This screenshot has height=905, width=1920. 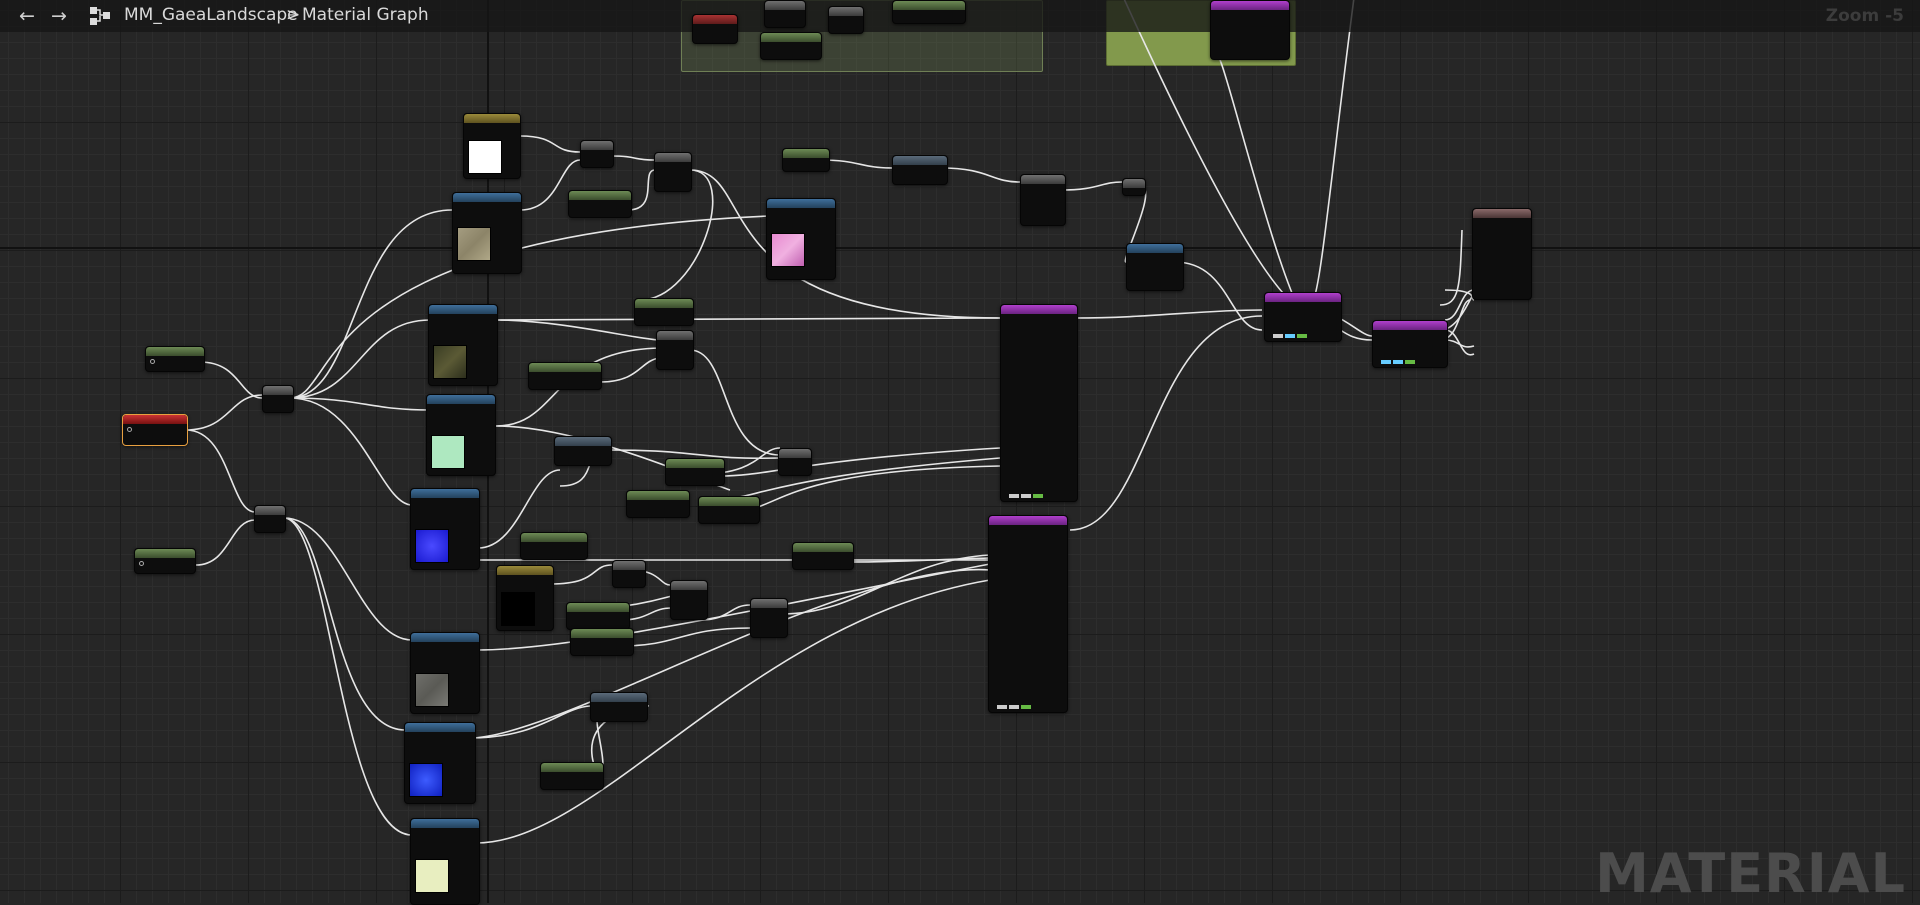 What do you see at coordinates (59, 16) in the screenshot?
I see `arrow-right-icon: →` at bounding box center [59, 16].